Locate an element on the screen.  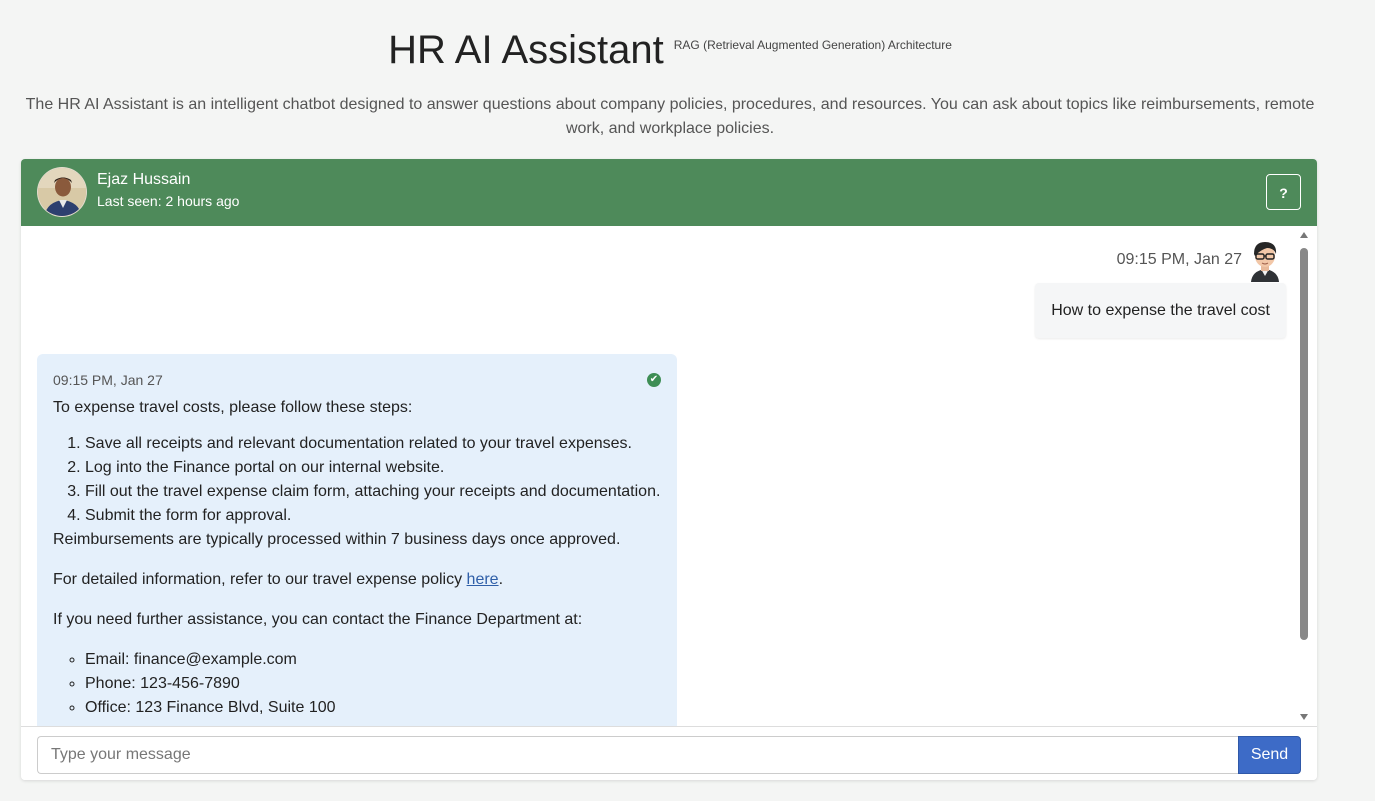
scrollbar is located at coordinates (1304, 476).